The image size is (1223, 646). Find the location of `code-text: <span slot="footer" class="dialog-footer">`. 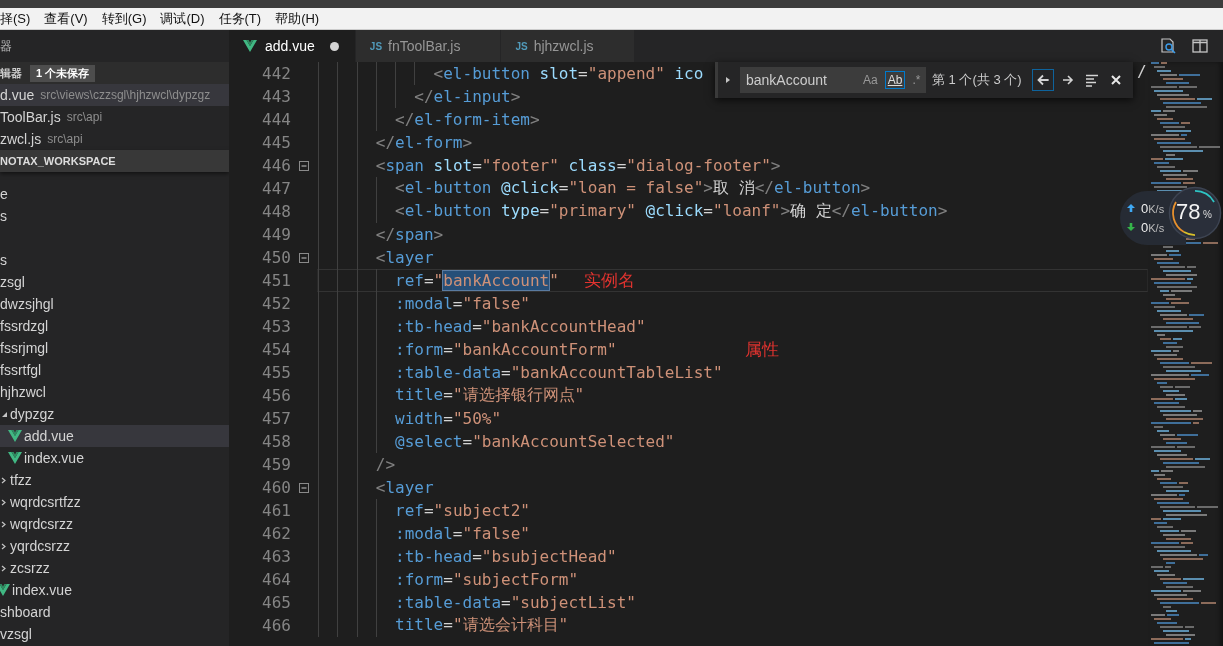

code-text: <span slot="footer" class="dialog-footer"> is located at coordinates (578, 165).